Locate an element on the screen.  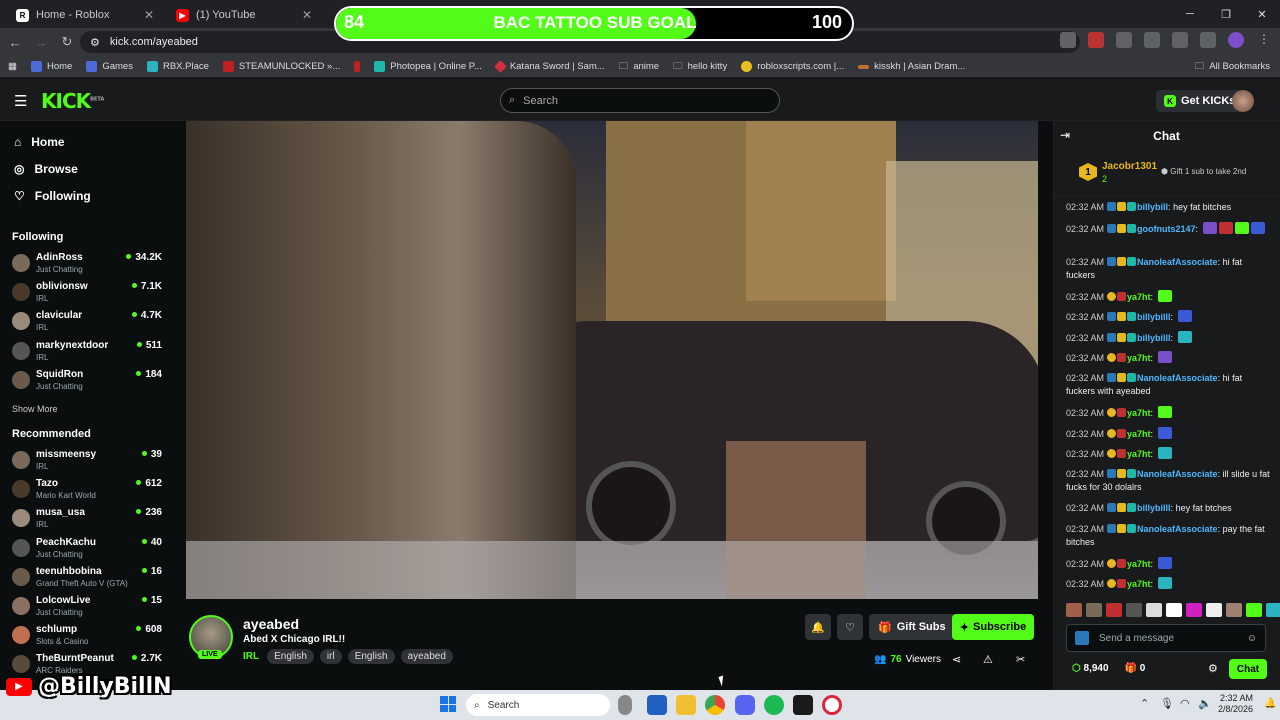
sidebar-channel-oblivionsw: oblivionsw IRL 7.1K is located at coordinates (87, 295).